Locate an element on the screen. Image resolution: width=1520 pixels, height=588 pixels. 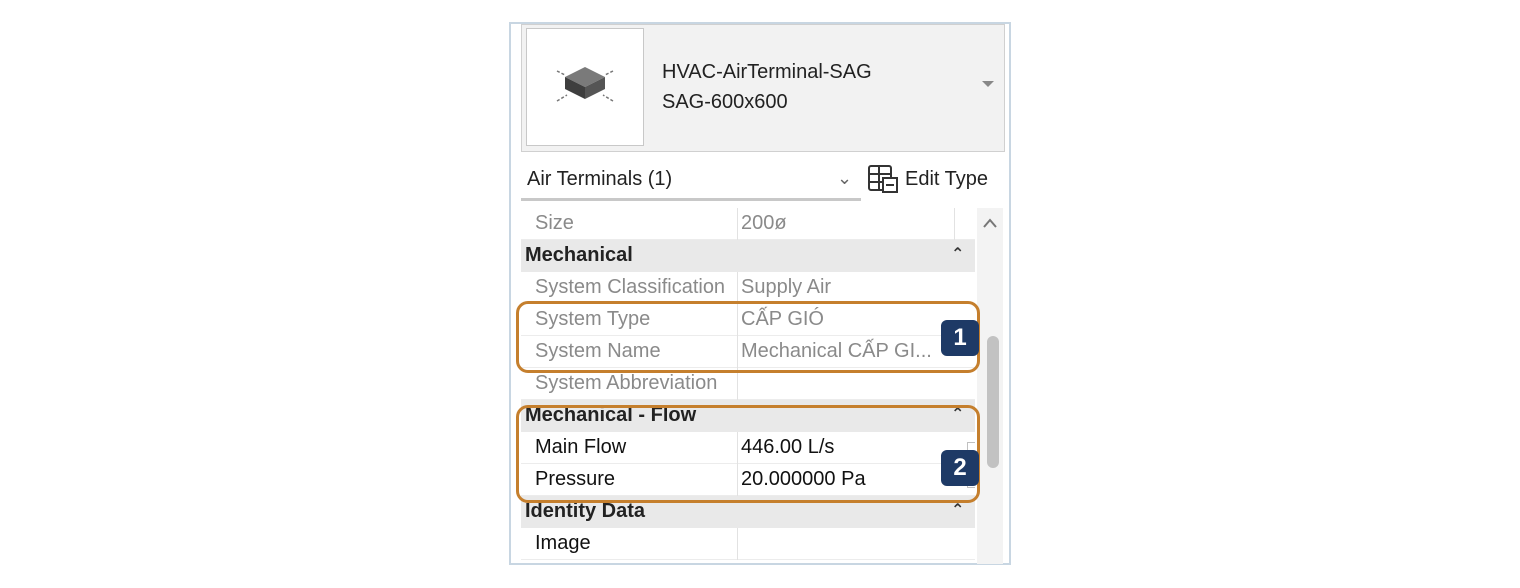
scroll-up-icon is located at coordinates (990, 223).